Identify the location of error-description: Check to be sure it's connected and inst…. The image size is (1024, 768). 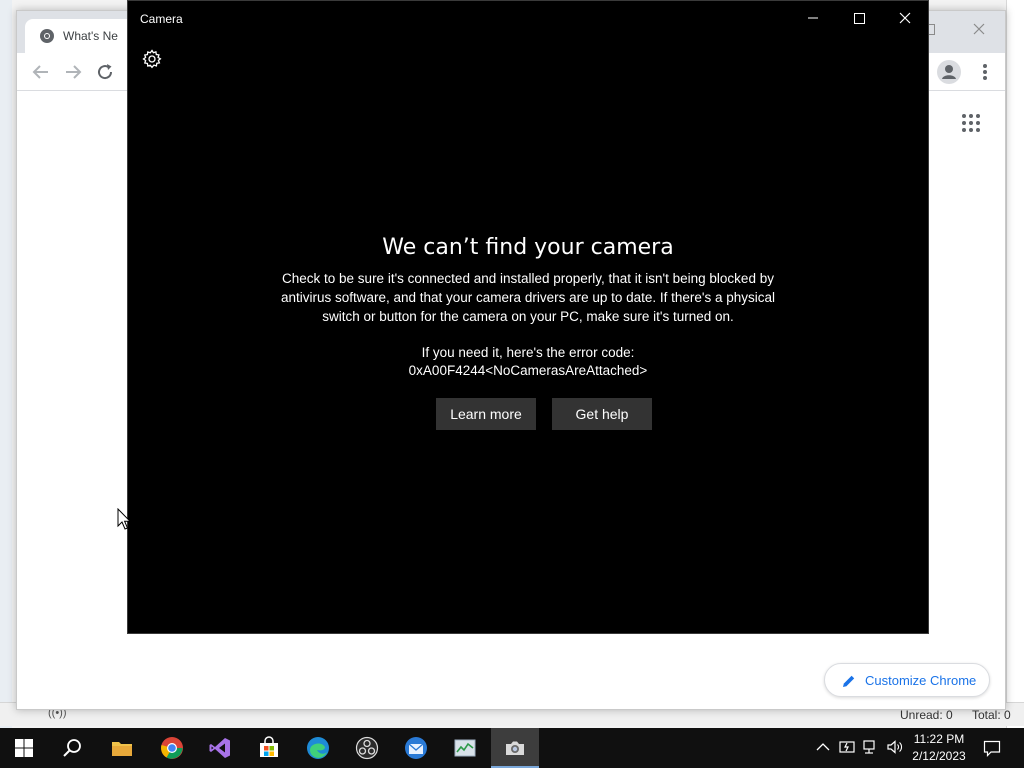
(528, 297).